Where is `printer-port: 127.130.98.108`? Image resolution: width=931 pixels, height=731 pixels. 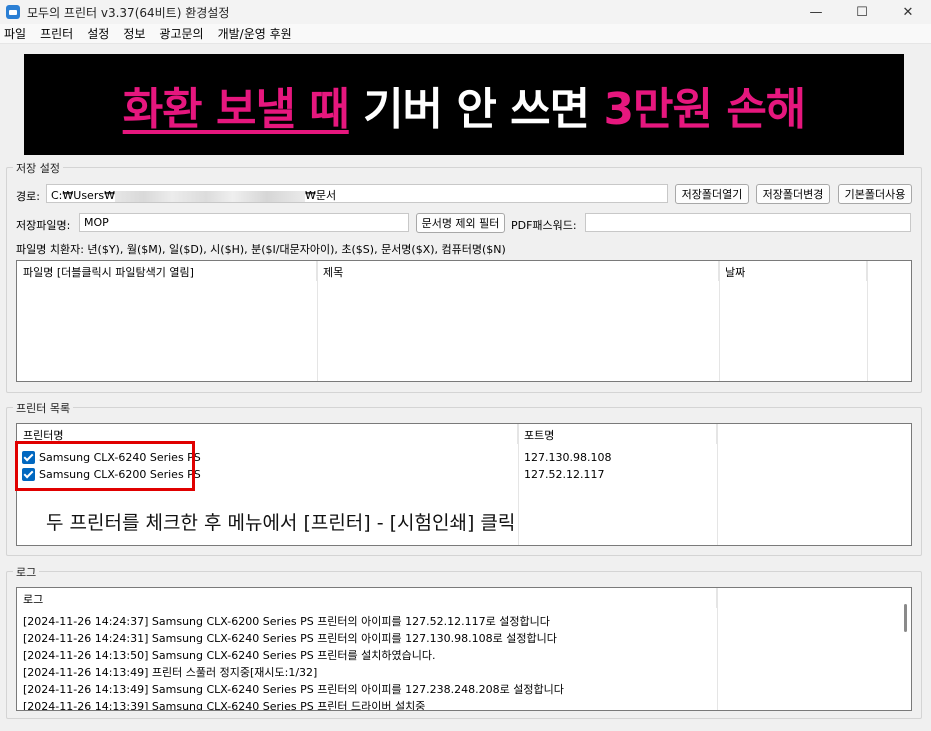
printer-port: 127.130.98.108 is located at coordinates (568, 457).